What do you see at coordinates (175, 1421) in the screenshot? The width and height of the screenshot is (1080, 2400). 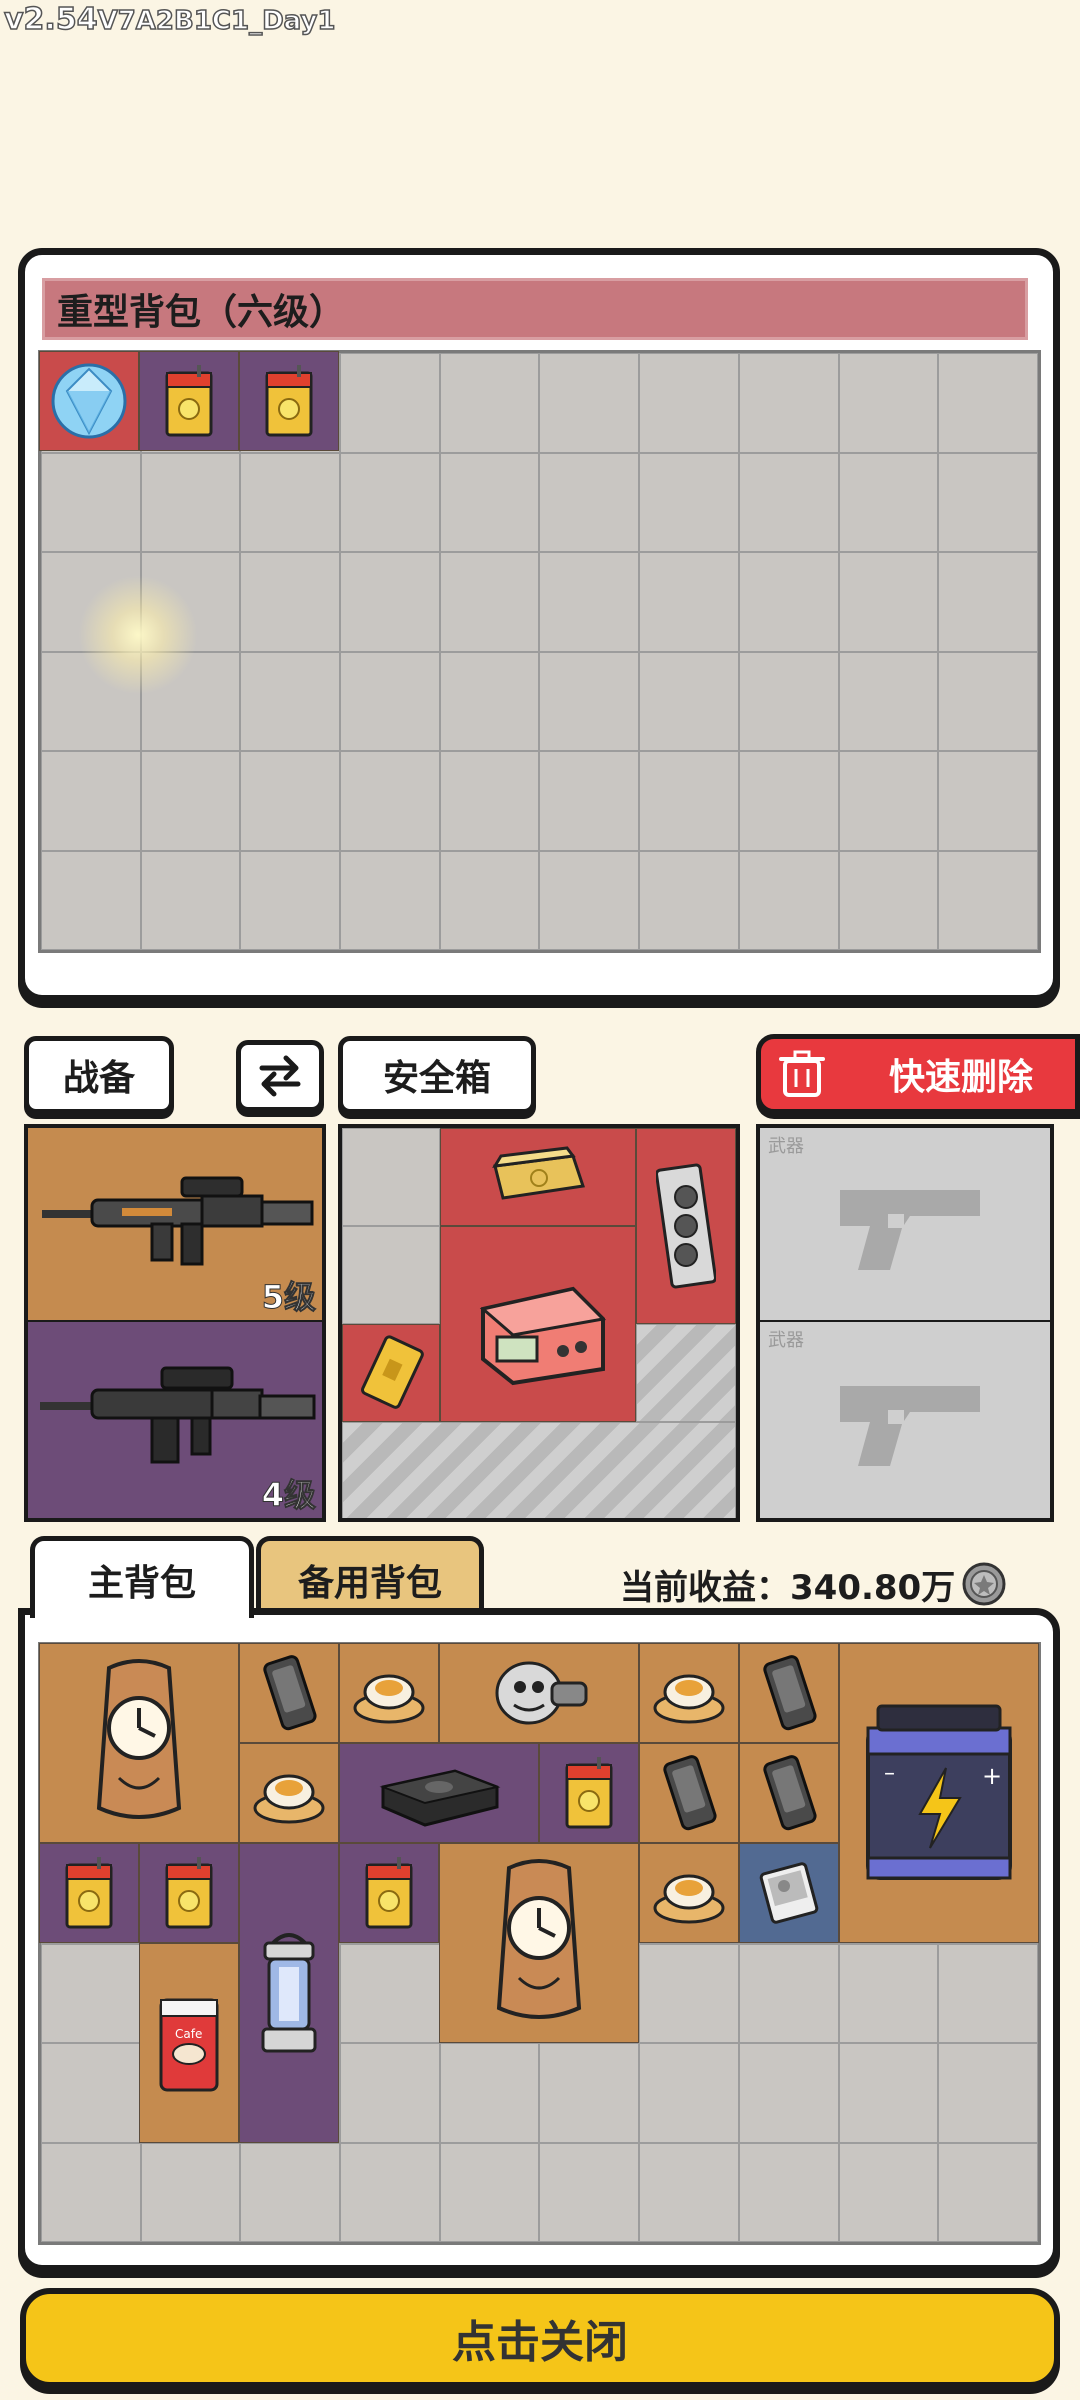 I see `gear-slot-secondary: 4级` at bounding box center [175, 1421].